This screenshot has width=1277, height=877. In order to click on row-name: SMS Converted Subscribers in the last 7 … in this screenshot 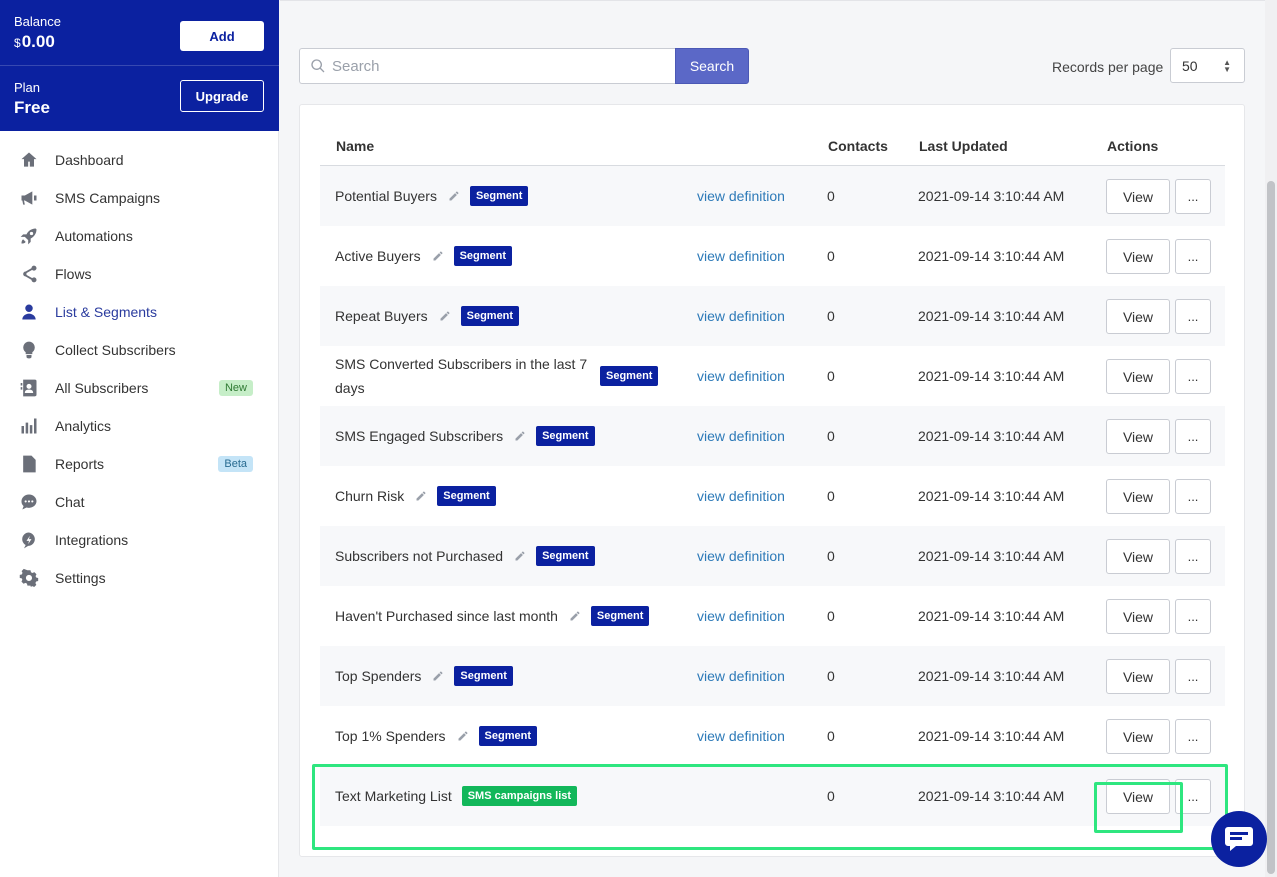, I will do `click(461, 376)`.